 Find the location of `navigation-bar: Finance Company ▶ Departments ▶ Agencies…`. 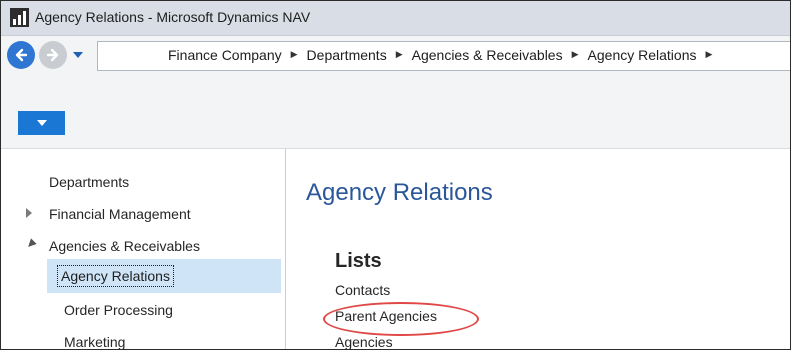

navigation-bar: Finance Company ▶ Departments ▶ Agencies… is located at coordinates (395, 56).